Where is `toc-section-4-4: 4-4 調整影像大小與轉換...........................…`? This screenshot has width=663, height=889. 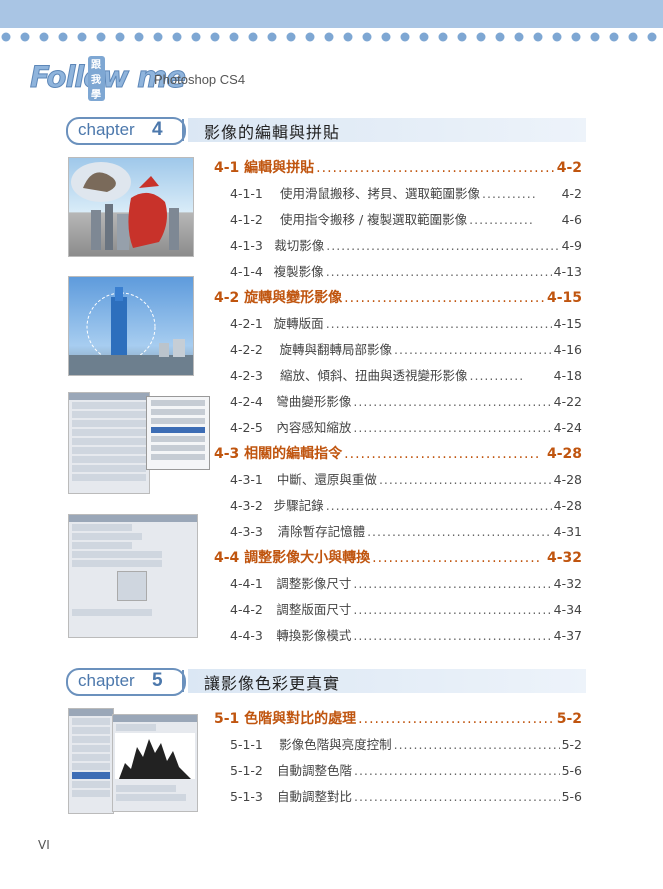 toc-section-4-4: 4-4 調整影像大小與轉換...........................… is located at coordinates (398, 557).